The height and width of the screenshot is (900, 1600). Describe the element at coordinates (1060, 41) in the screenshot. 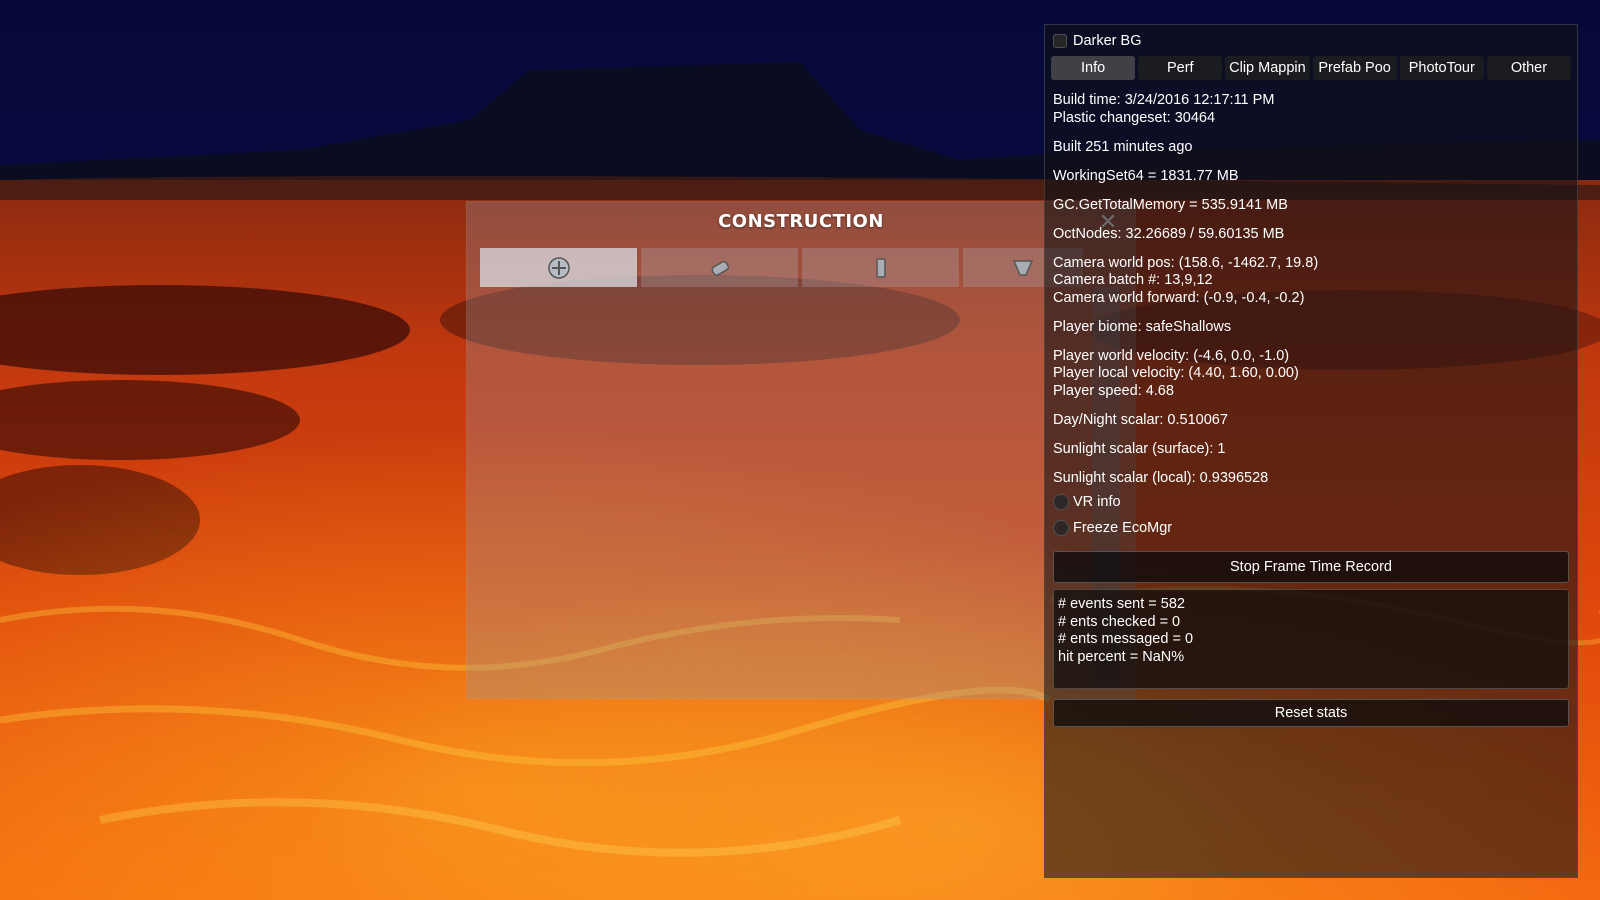

I see `darker-bg-checkbox` at that location.